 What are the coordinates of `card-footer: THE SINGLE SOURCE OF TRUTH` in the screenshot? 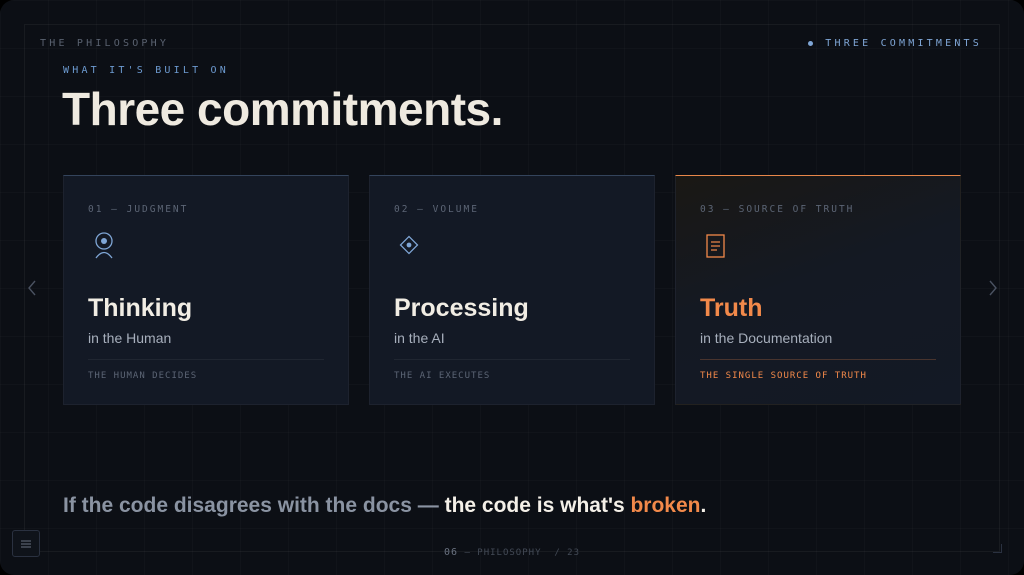 It's located at (783, 376).